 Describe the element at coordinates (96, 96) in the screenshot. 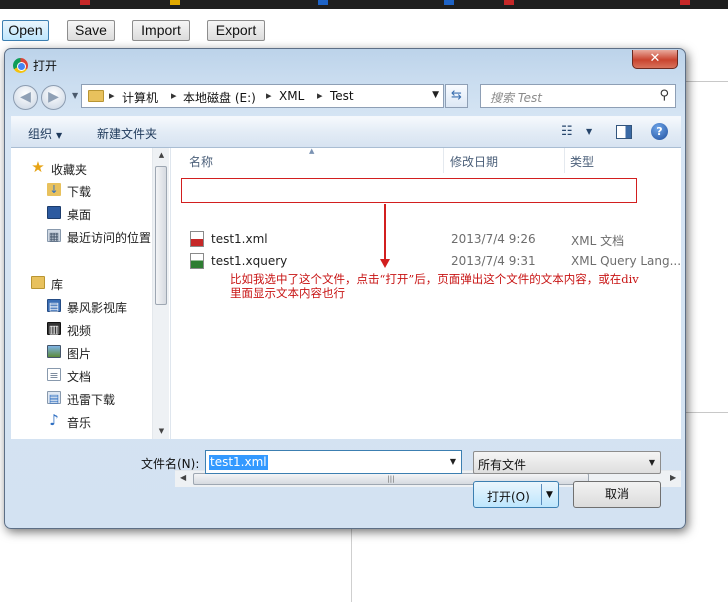

I see `folder-icon` at that location.